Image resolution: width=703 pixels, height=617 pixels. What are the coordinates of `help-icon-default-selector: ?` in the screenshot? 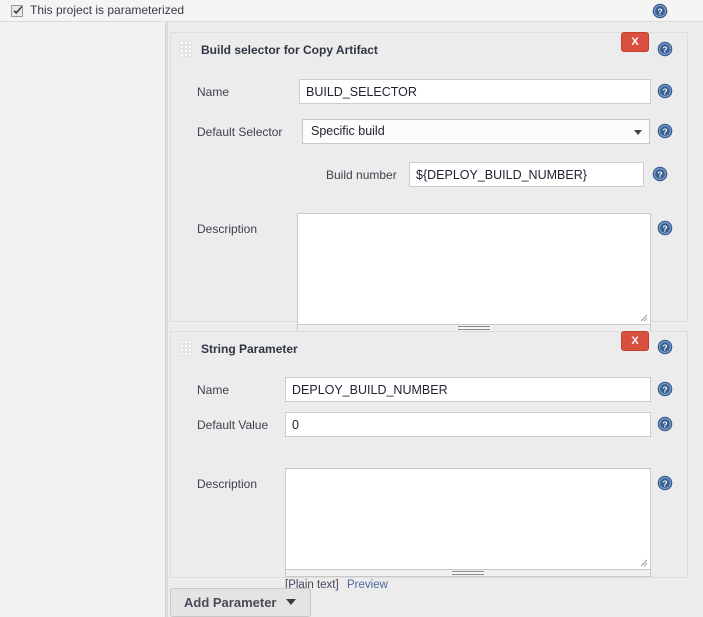 It's located at (665, 131).